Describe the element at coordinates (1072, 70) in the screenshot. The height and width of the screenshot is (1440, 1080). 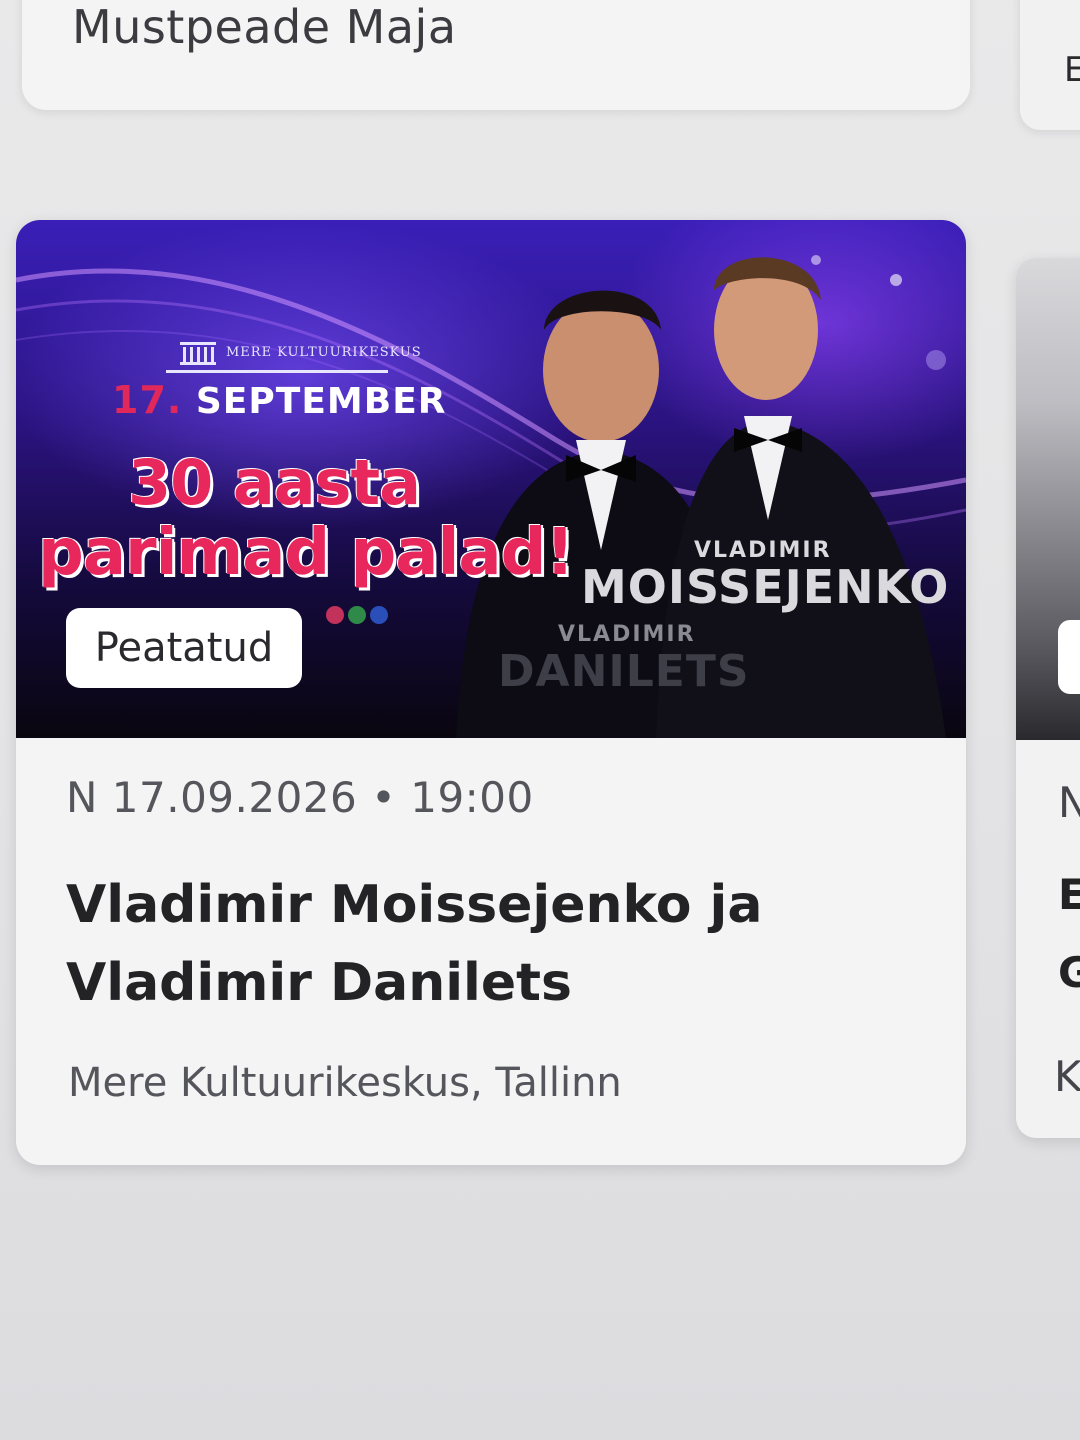
I see `previous-right-card-text: E` at that location.